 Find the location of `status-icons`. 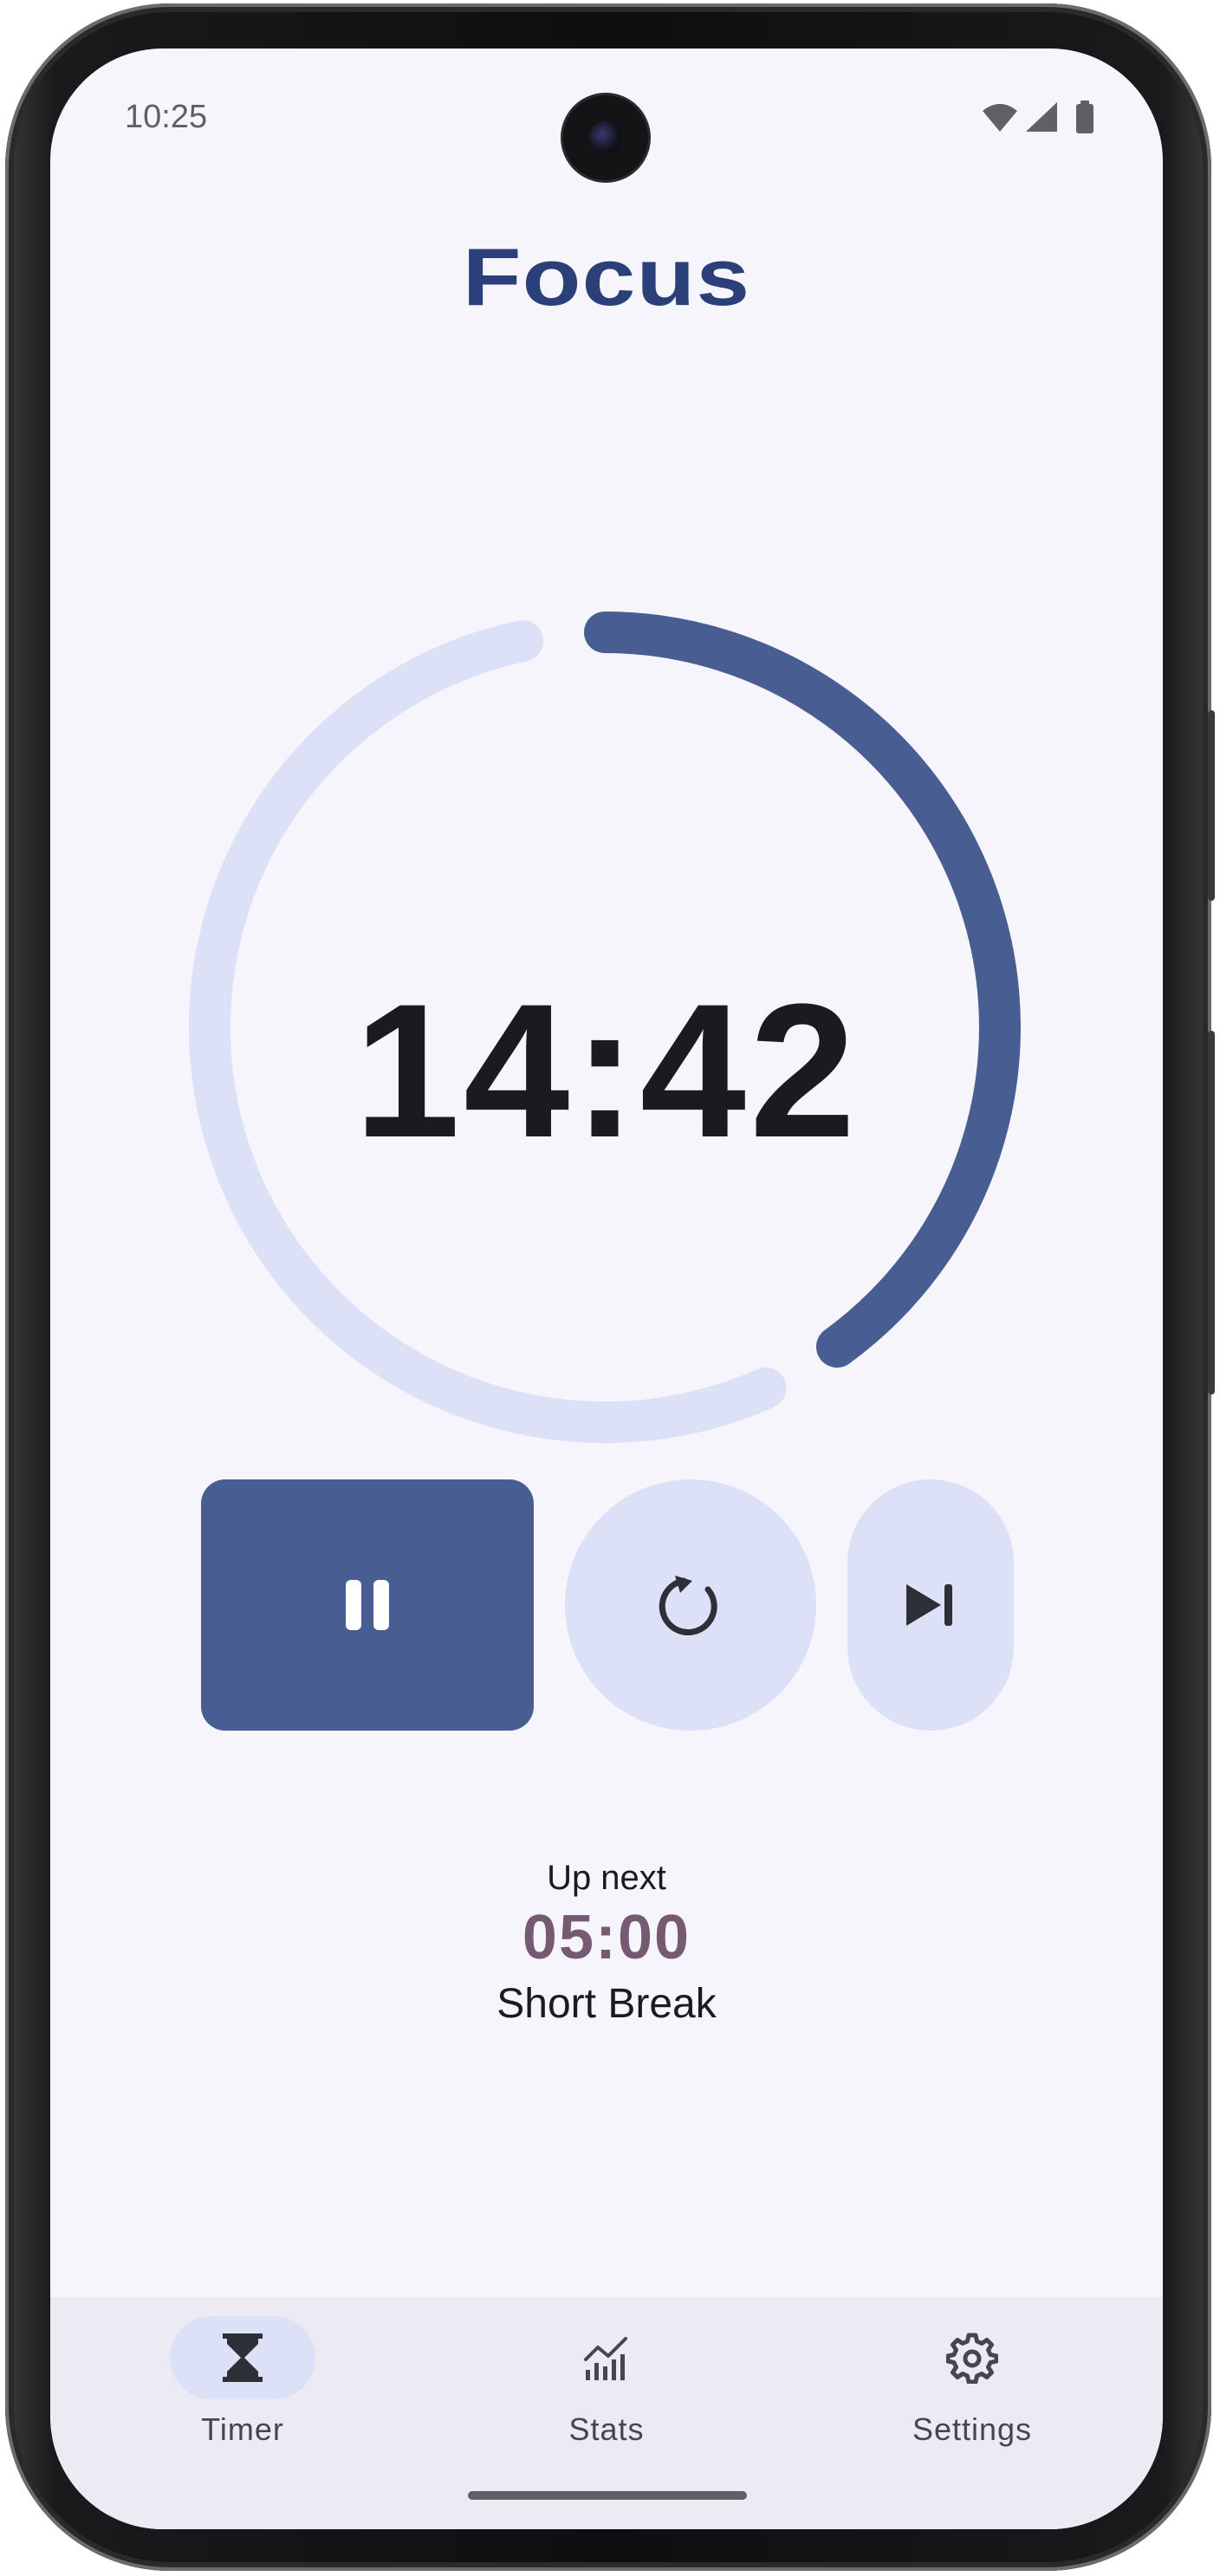

status-icons is located at coordinates (1038, 116).